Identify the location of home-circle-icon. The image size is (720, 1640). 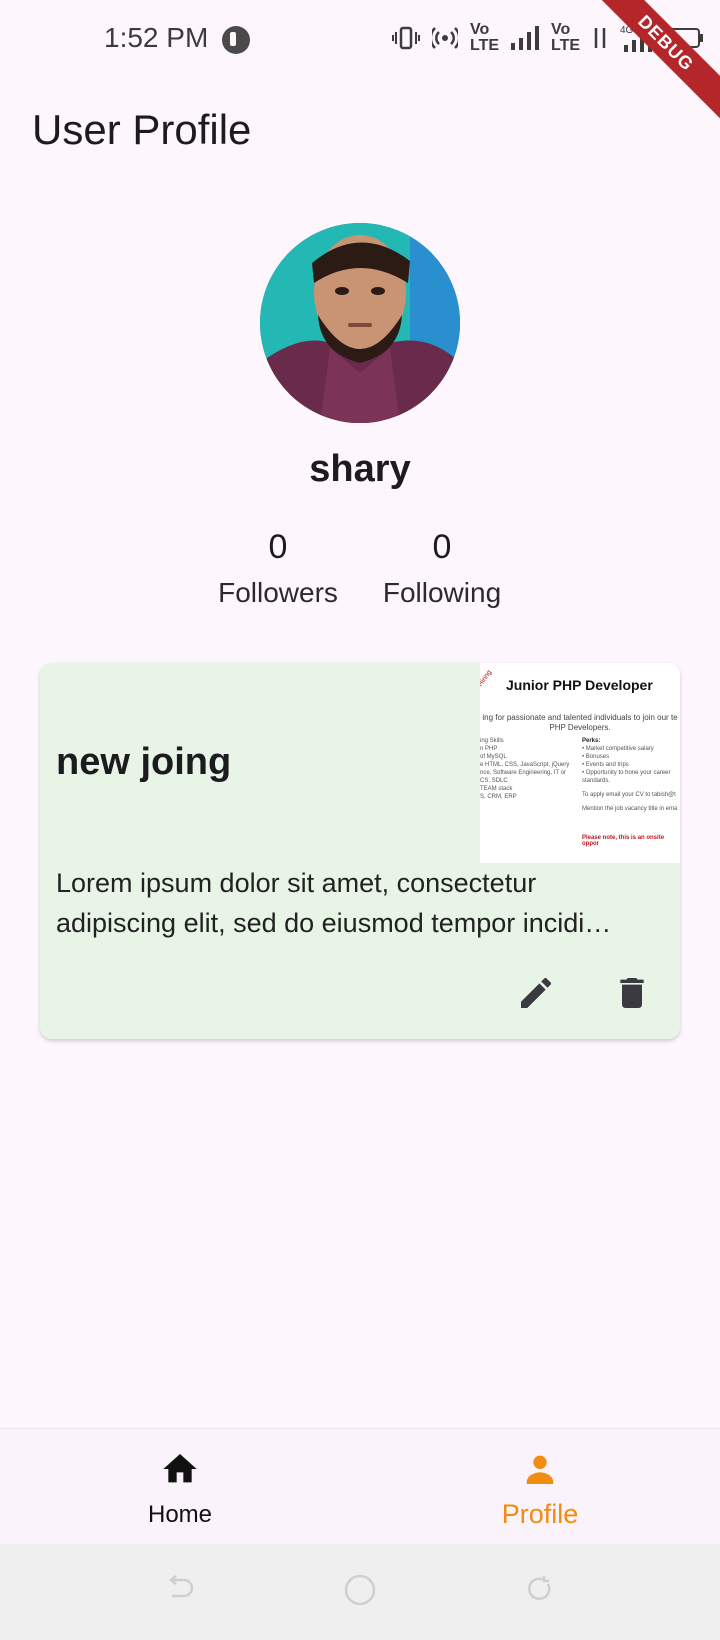
(360, 1590).